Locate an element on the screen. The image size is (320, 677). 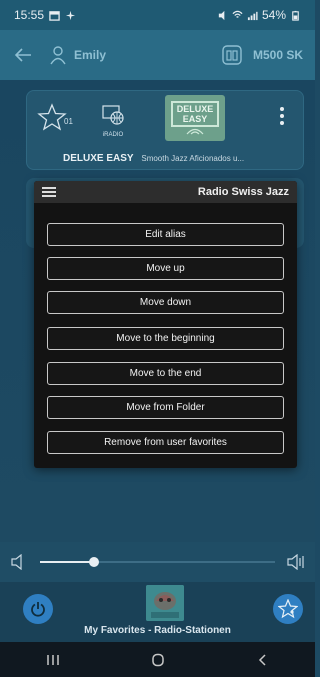
source-label: iRADIO is located at coordinates (113, 135).